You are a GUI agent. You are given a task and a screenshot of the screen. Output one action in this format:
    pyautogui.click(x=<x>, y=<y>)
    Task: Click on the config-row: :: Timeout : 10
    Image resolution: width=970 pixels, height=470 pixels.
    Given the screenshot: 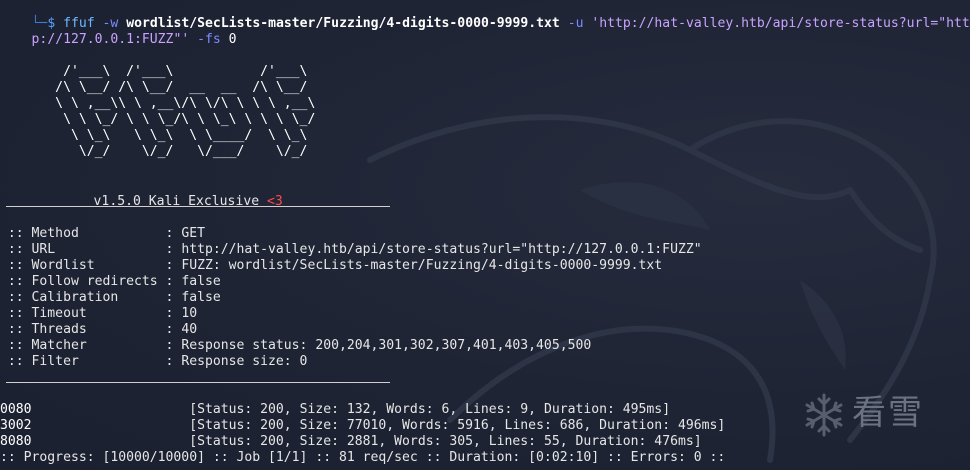 What is the action you would take?
    pyautogui.click(x=98, y=314)
    